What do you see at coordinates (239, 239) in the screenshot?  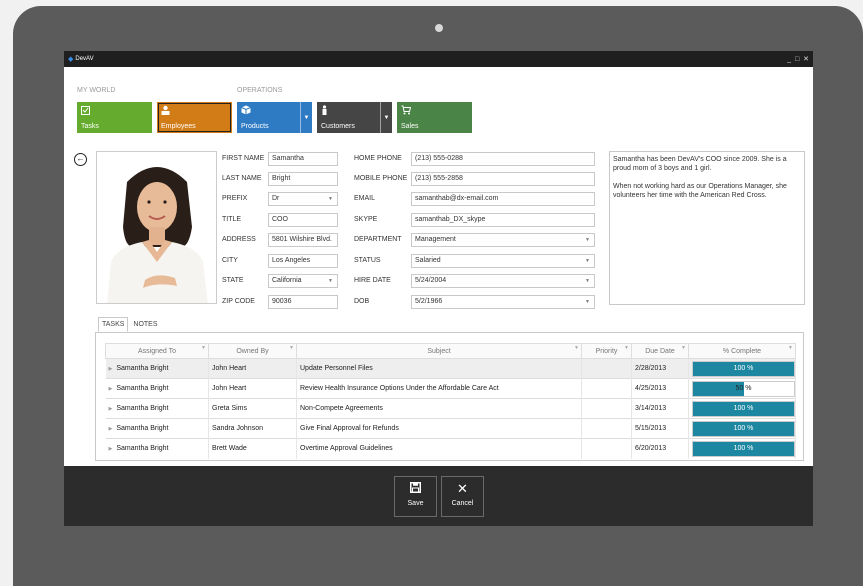 I see `address-label: ADDRESS` at bounding box center [239, 239].